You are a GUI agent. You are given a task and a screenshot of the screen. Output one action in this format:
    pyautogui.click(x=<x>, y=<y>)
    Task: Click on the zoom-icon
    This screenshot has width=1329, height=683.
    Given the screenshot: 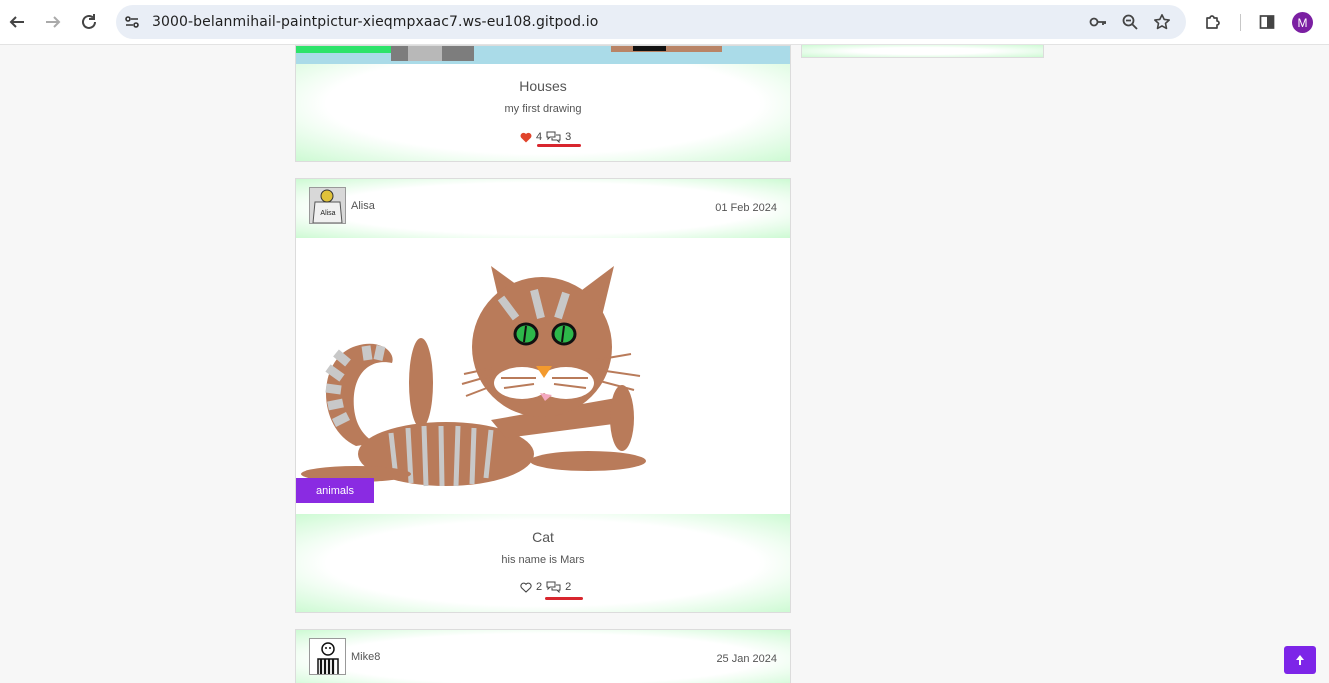 What is the action you would take?
    pyautogui.click(x=1130, y=22)
    